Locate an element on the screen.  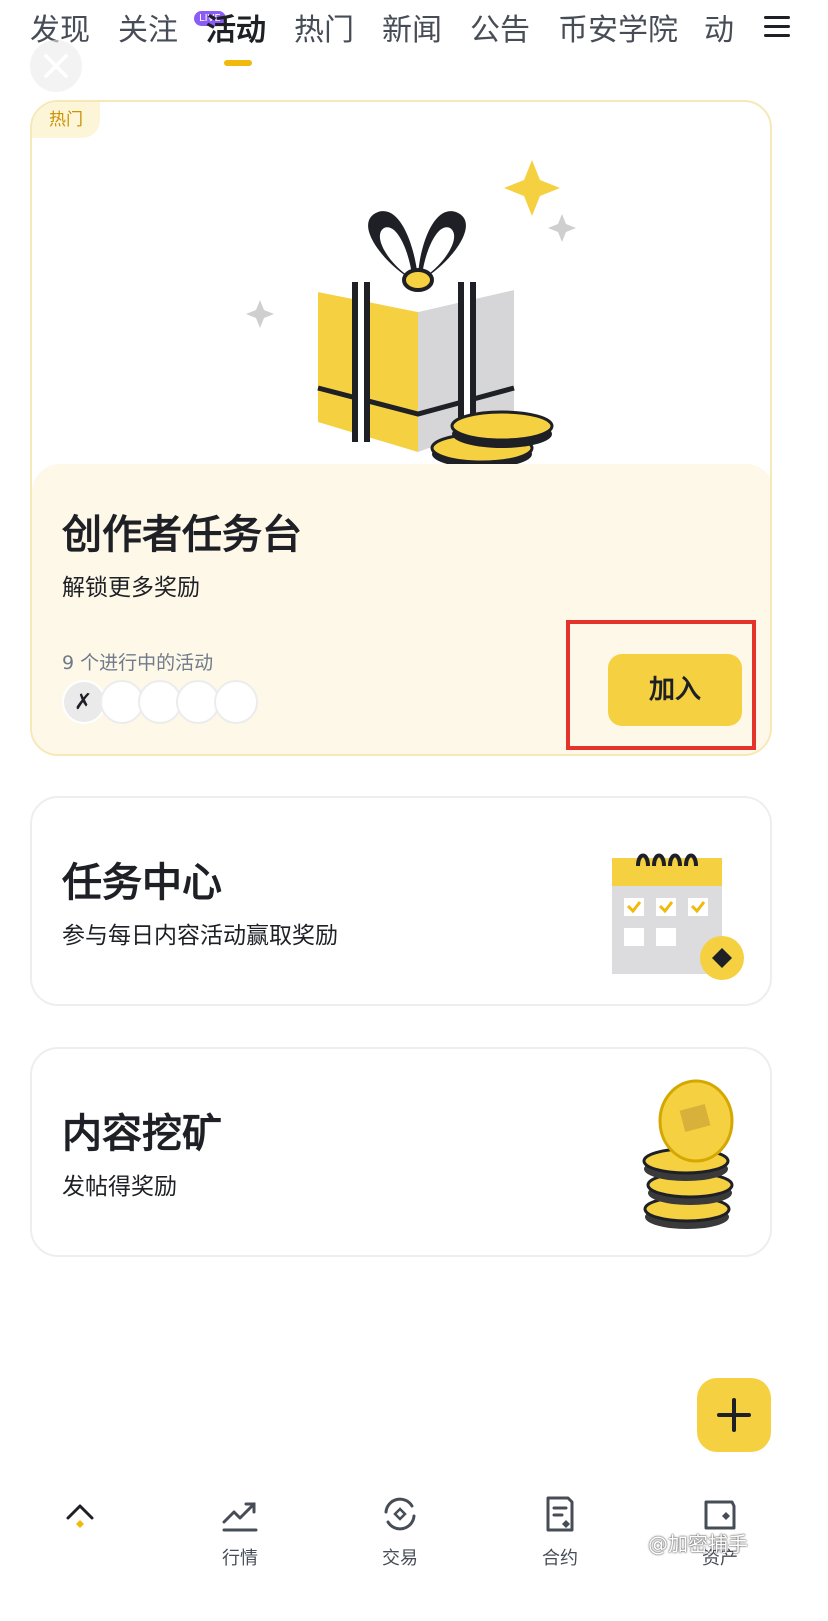
activity-count: 9 个进行中的活动 is located at coordinates (138, 663).